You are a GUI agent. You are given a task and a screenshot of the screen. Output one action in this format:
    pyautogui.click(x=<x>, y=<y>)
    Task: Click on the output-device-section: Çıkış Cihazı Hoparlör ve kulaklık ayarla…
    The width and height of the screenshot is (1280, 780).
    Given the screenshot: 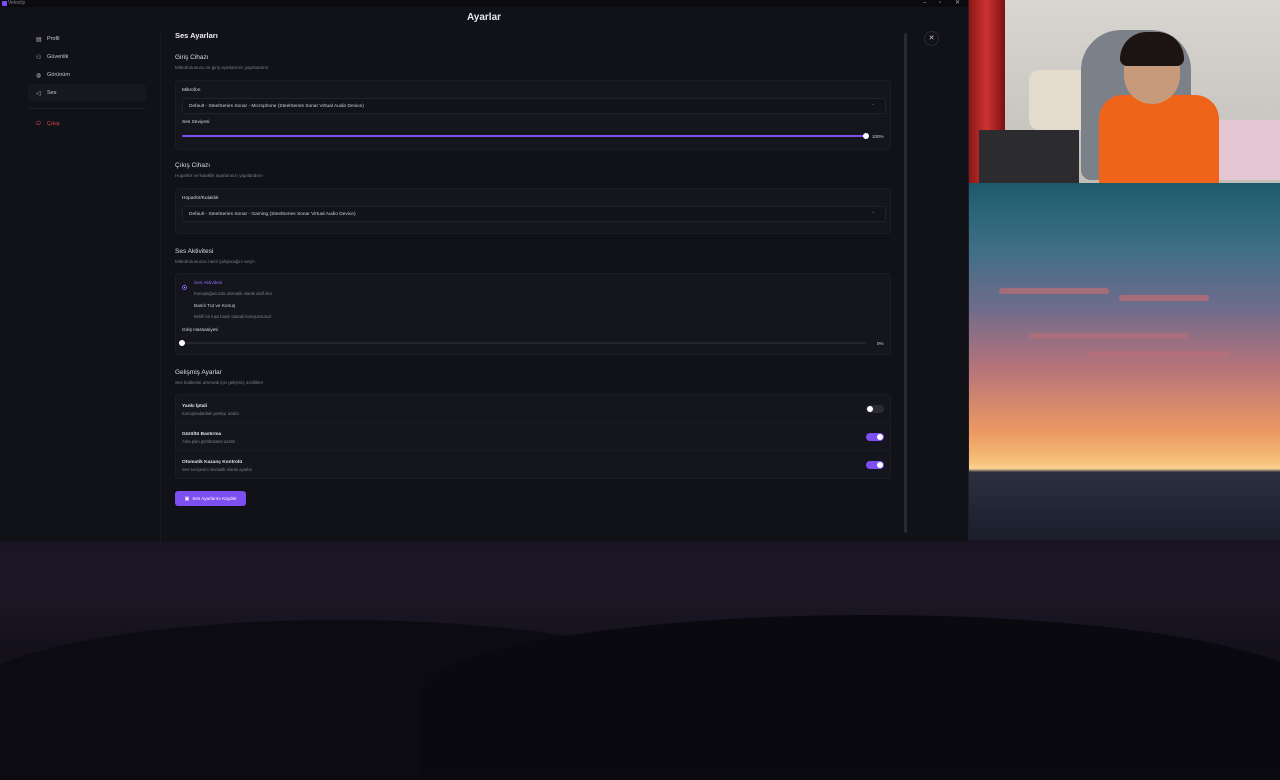 What is the action you would take?
    pyautogui.click(x=219, y=170)
    